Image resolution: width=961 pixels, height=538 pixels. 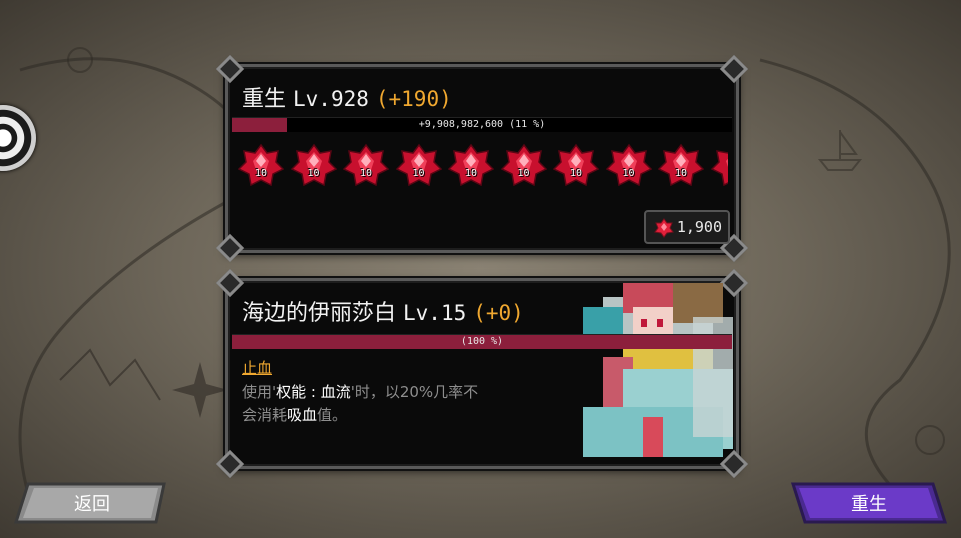 I want to click on character-name: 海边的伊丽莎白, so click(x=319, y=313).